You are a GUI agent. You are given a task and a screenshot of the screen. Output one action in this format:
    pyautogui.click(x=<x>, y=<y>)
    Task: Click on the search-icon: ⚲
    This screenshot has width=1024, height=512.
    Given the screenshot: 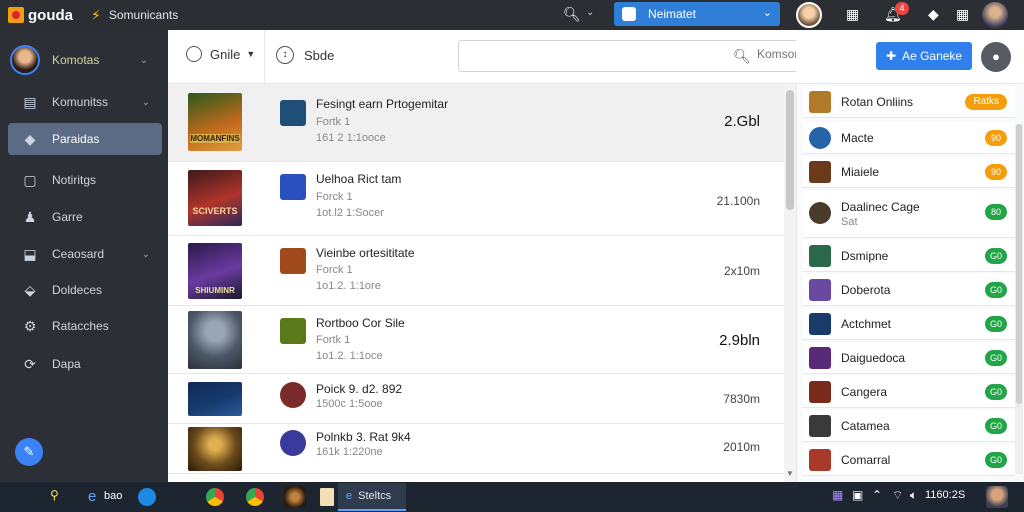 What is the action you would take?
    pyautogui.click(x=54, y=495)
    